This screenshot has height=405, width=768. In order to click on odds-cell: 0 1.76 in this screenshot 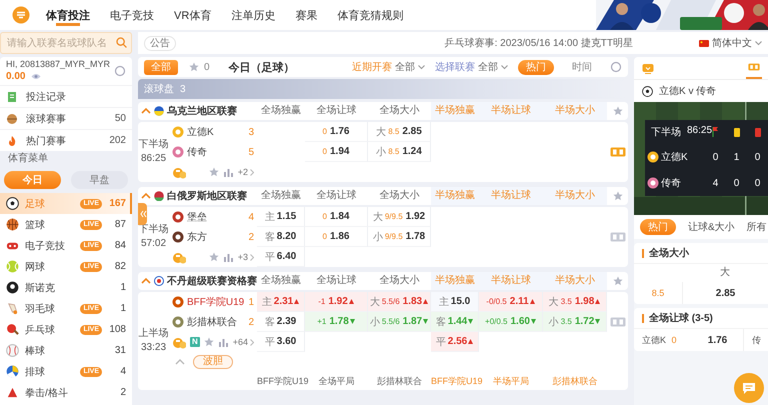, I will do `click(336, 132)`.